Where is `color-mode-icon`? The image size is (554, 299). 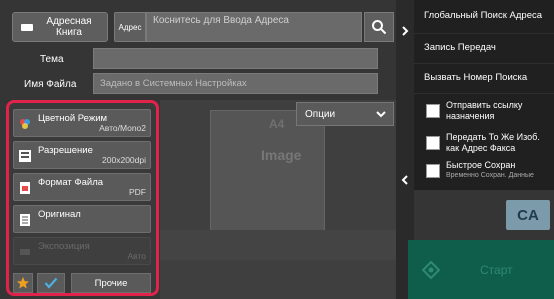 color-mode-icon is located at coordinates (25, 124).